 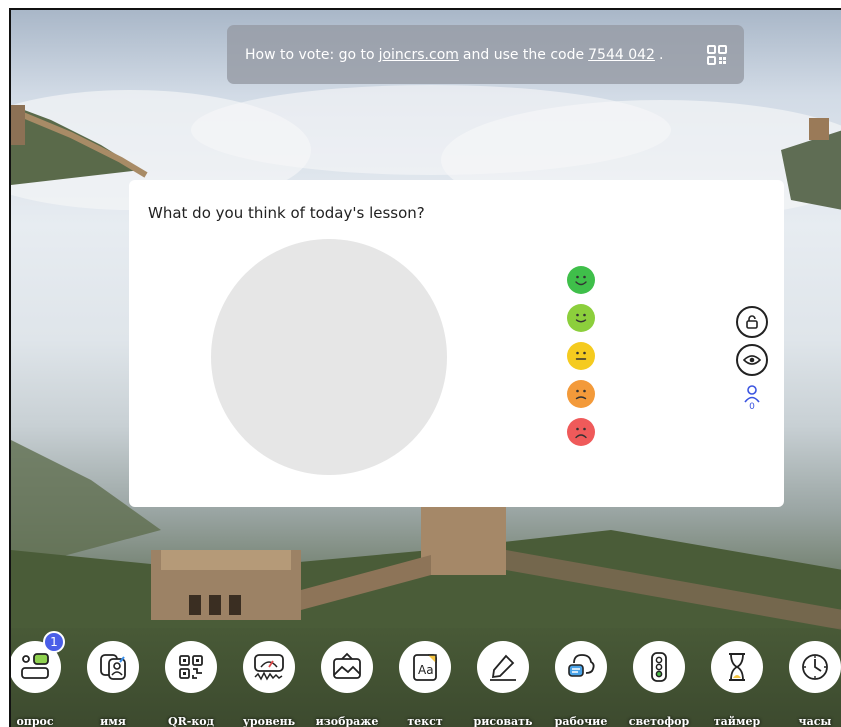 What do you see at coordinates (269, 721) in the screenshot?
I see `tool-label: уровень` at bounding box center [269, 721].